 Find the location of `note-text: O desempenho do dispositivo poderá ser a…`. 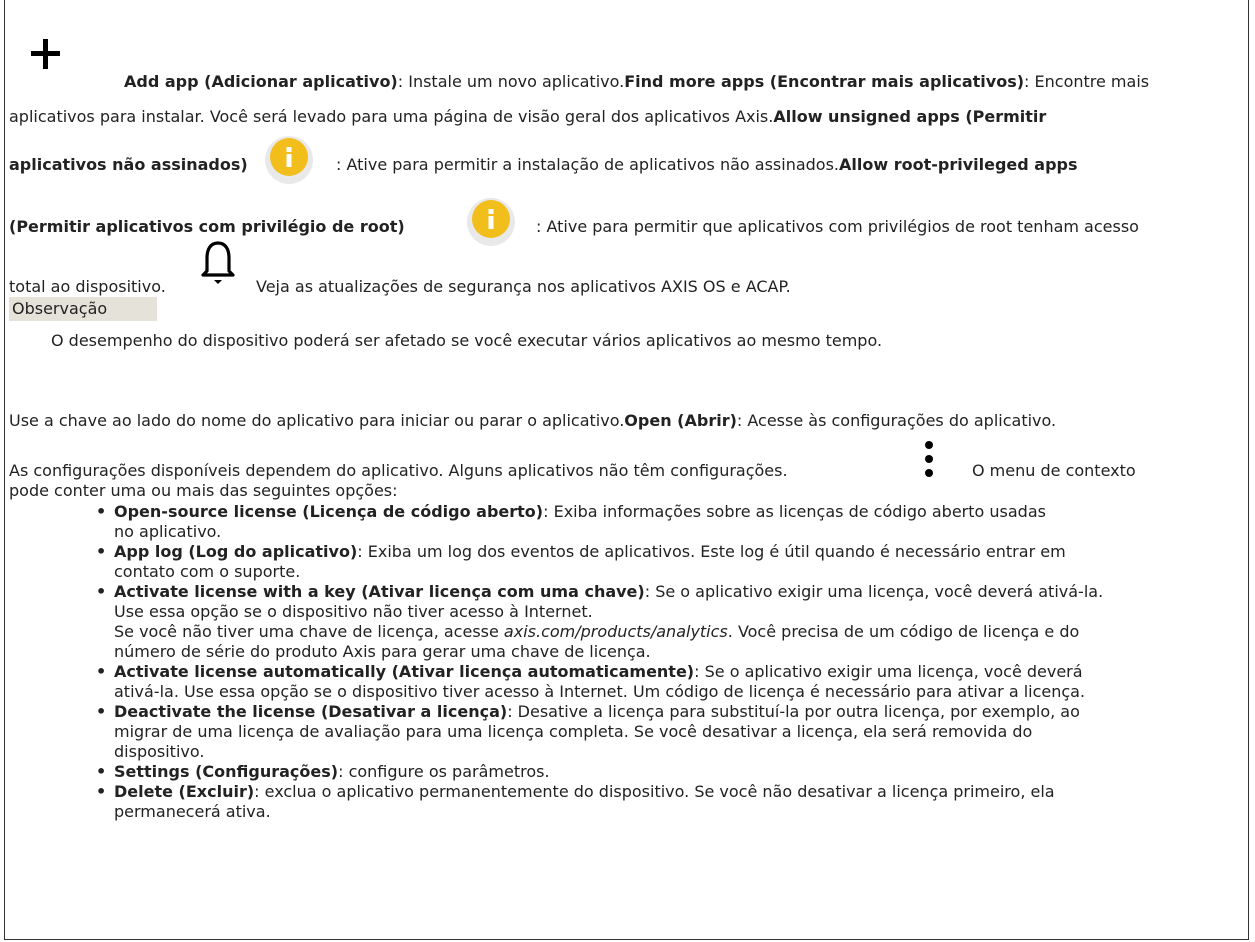

note-text: O desempenho do dispositivo poderá ser a… is located at coordinates (467, 340).